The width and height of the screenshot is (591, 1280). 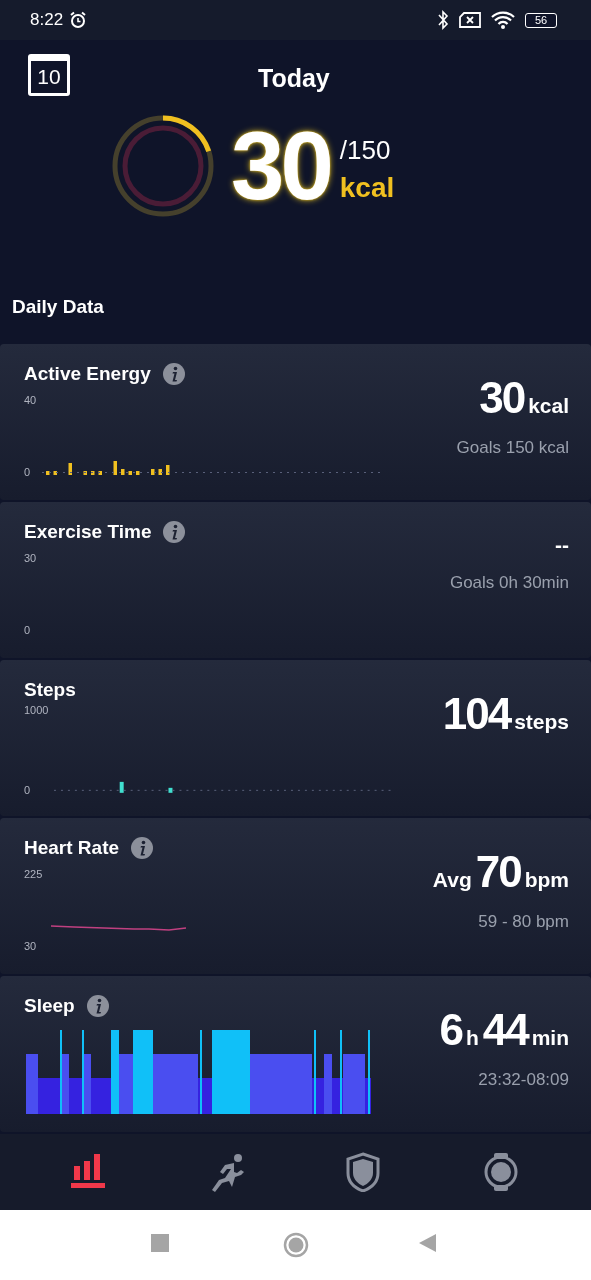 I want to click on sim-card-icon, so click(x=470, y=20).